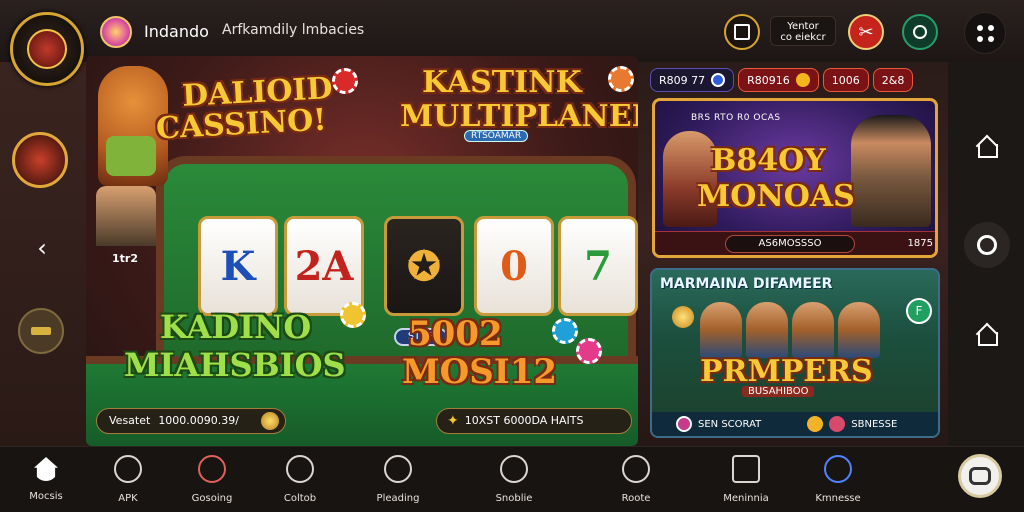 This screenshot has width=1024, height=512. What do you see at coordinates (730, 424) in the screenshot?
I see `promo-bottom-footer-a: SEN SCORAT` at bounding box center [730, 424].